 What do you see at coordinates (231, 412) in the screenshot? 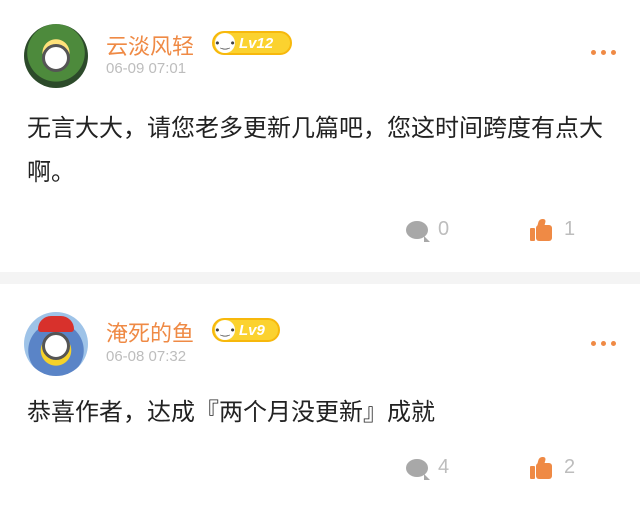
I see `comment-text: 恭喜作者，达成『两个月没更新』成就` at bounding box center [231, 412].